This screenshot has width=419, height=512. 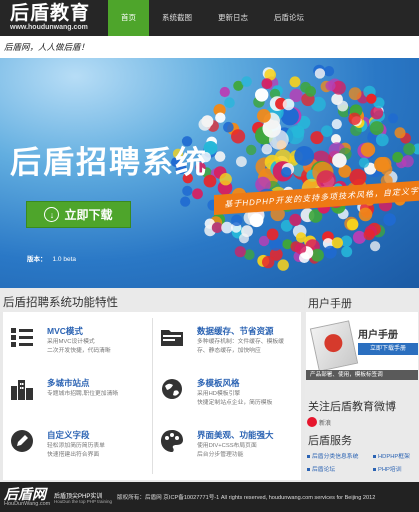 I want to click on manual-download-button: 立即下载手册, so click(x=388, y=349).